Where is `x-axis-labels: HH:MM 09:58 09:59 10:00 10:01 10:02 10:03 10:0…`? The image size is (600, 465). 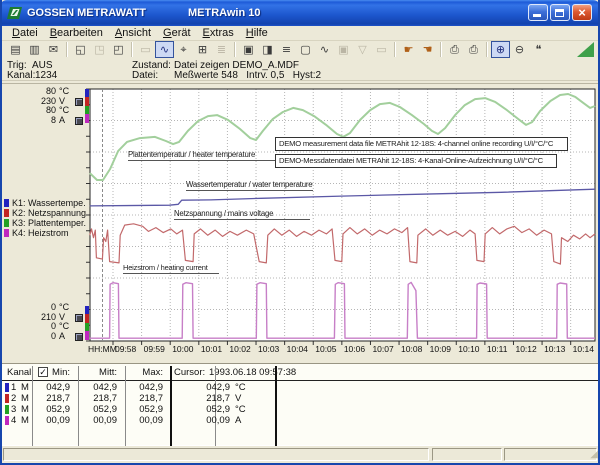 x-axis-labels: HH:MM 09:58 09:59 10:00 10:01 10:02 10:03 10:0… is located at coordinates (300, 350).